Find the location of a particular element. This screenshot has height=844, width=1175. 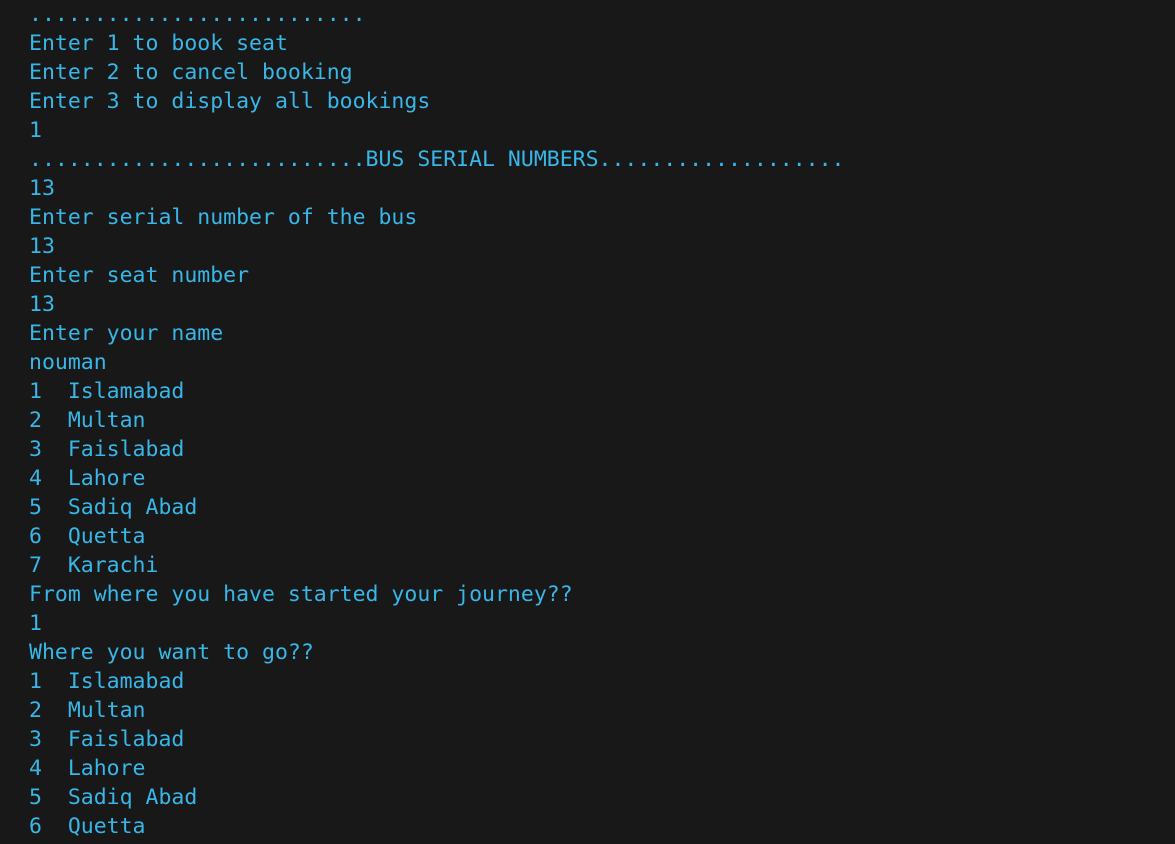

terminal-line-prompt-seat-number: Enter seat number is located at coordinates (139, 275).